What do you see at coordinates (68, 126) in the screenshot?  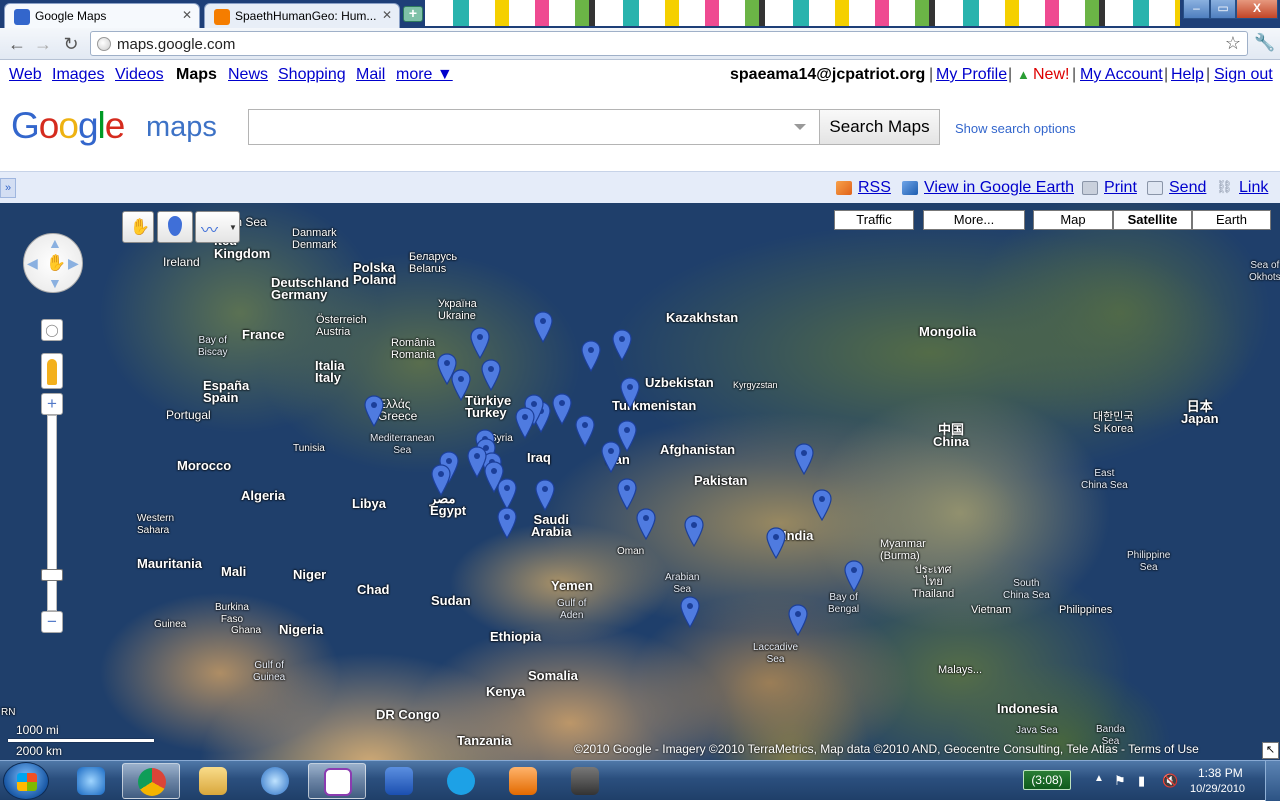 I see `google-logo: Google` at bounding box center [68, 126].